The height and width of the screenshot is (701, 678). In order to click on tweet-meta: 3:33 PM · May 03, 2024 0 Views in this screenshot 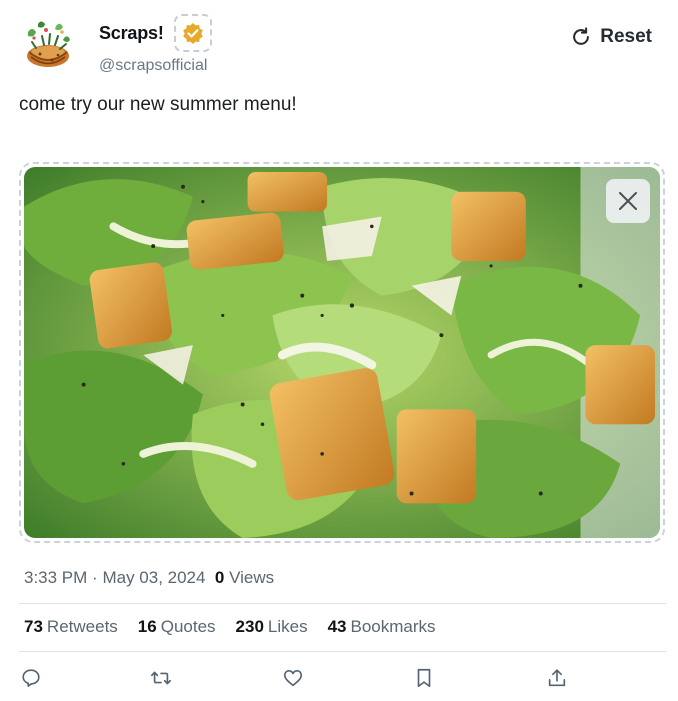, I will do `click(149, 578)`.